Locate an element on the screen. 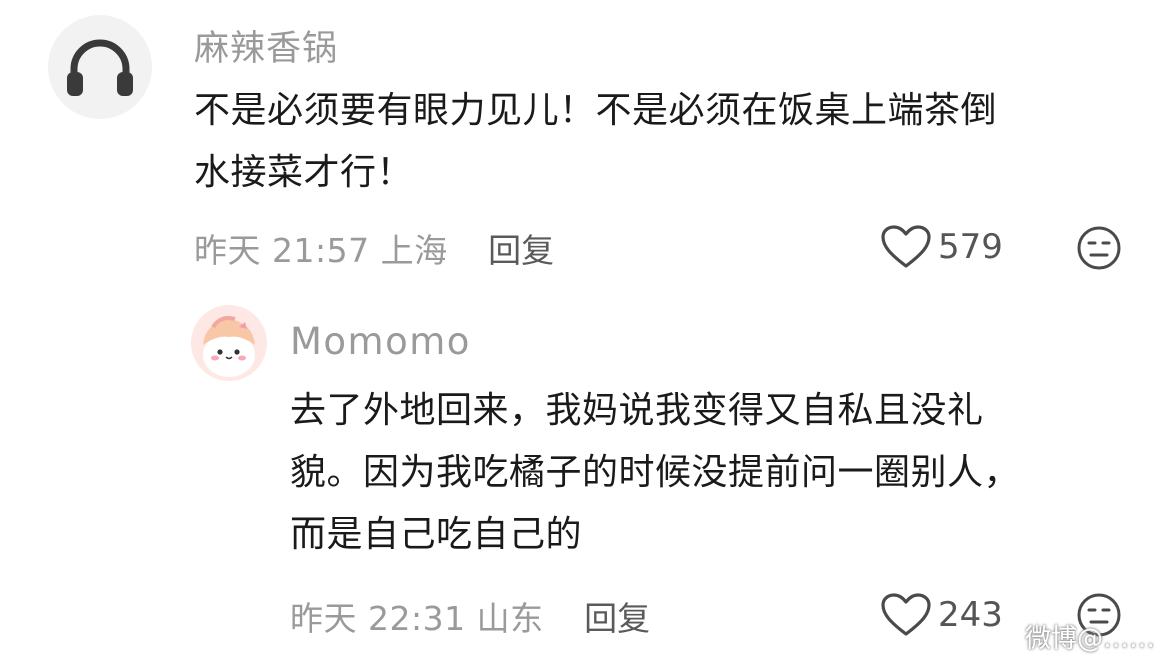 Image resolution: width=1169 pixels, height=663 pixels. neutral-face-icon is located at coordinates (1099, 248).